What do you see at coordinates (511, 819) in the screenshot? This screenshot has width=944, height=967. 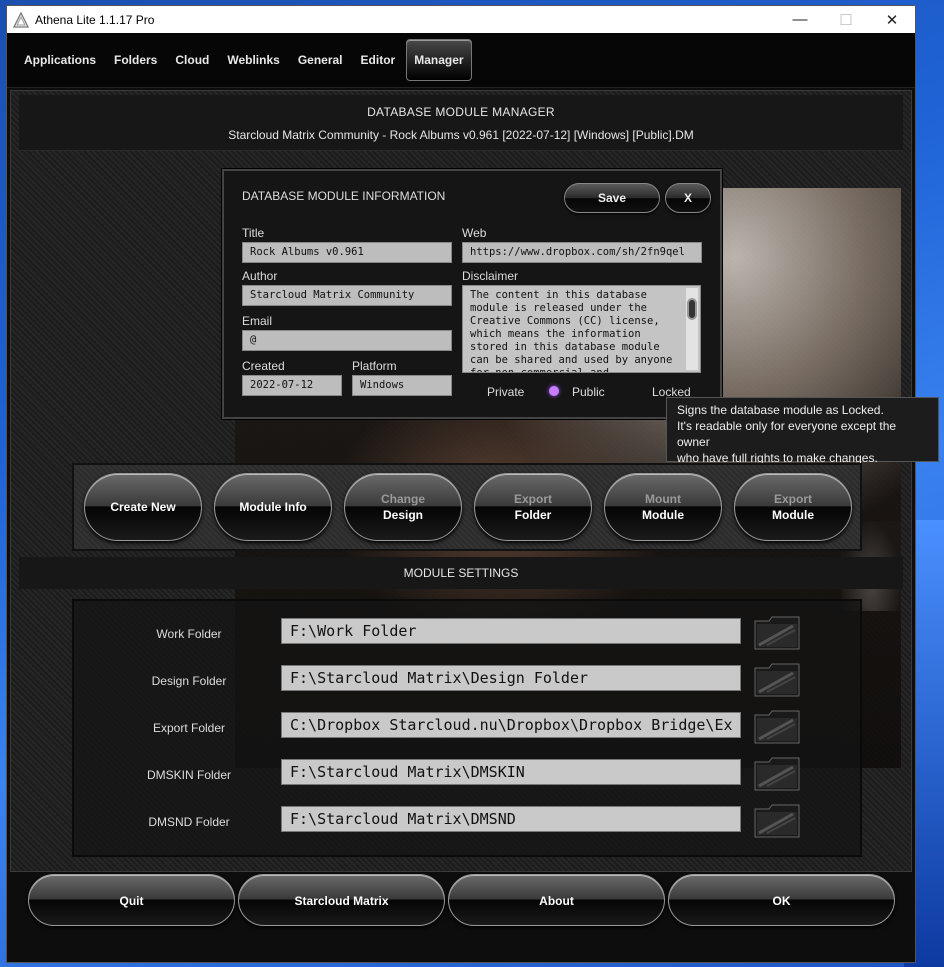 I see `dmsnd-folder-input: F:\Starcloud Matrix\DMSND` at bounding box center [511, 819].